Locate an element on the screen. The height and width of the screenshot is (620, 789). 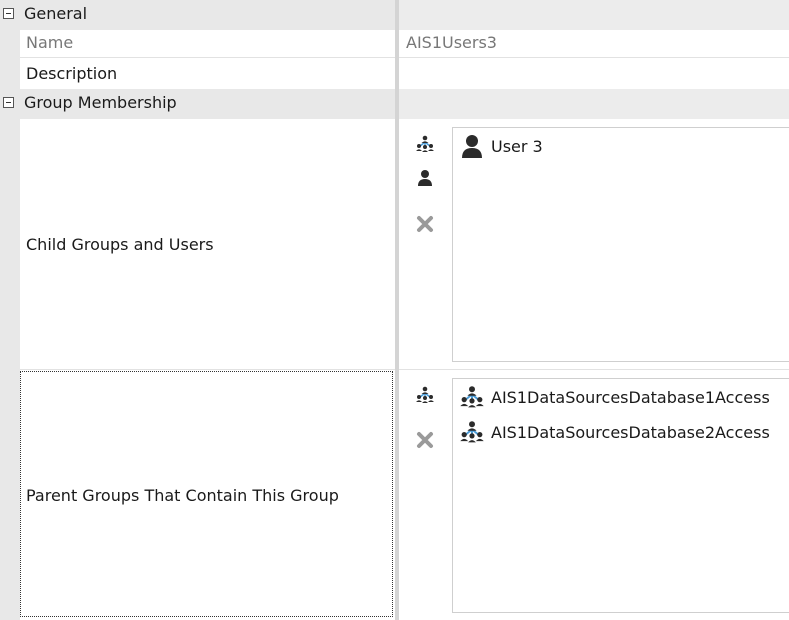
list-item: AIS1DataSourcesDatabase2Access is located at coordinates (614, 432).